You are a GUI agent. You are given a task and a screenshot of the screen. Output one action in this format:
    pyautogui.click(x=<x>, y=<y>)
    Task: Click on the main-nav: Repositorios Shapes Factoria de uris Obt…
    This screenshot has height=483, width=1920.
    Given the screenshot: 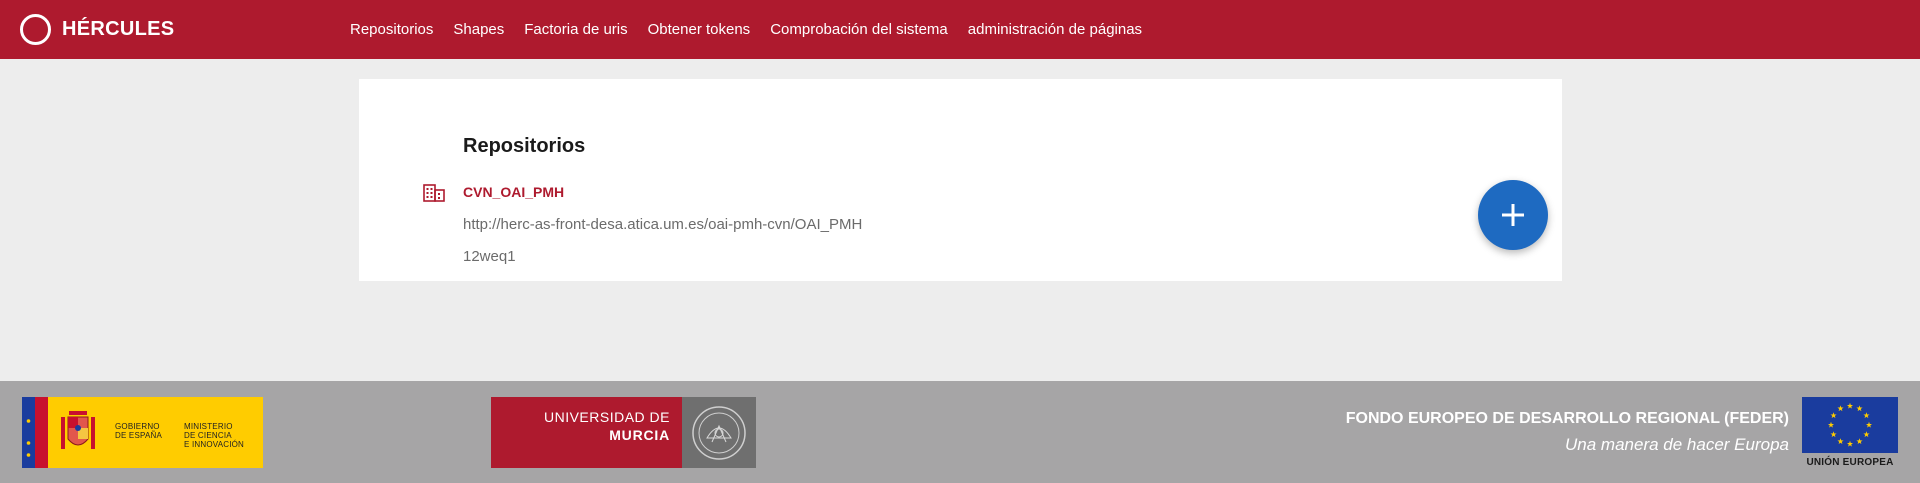 What is the action you would take?
    pyautogui.click(x=756, y=29)
    